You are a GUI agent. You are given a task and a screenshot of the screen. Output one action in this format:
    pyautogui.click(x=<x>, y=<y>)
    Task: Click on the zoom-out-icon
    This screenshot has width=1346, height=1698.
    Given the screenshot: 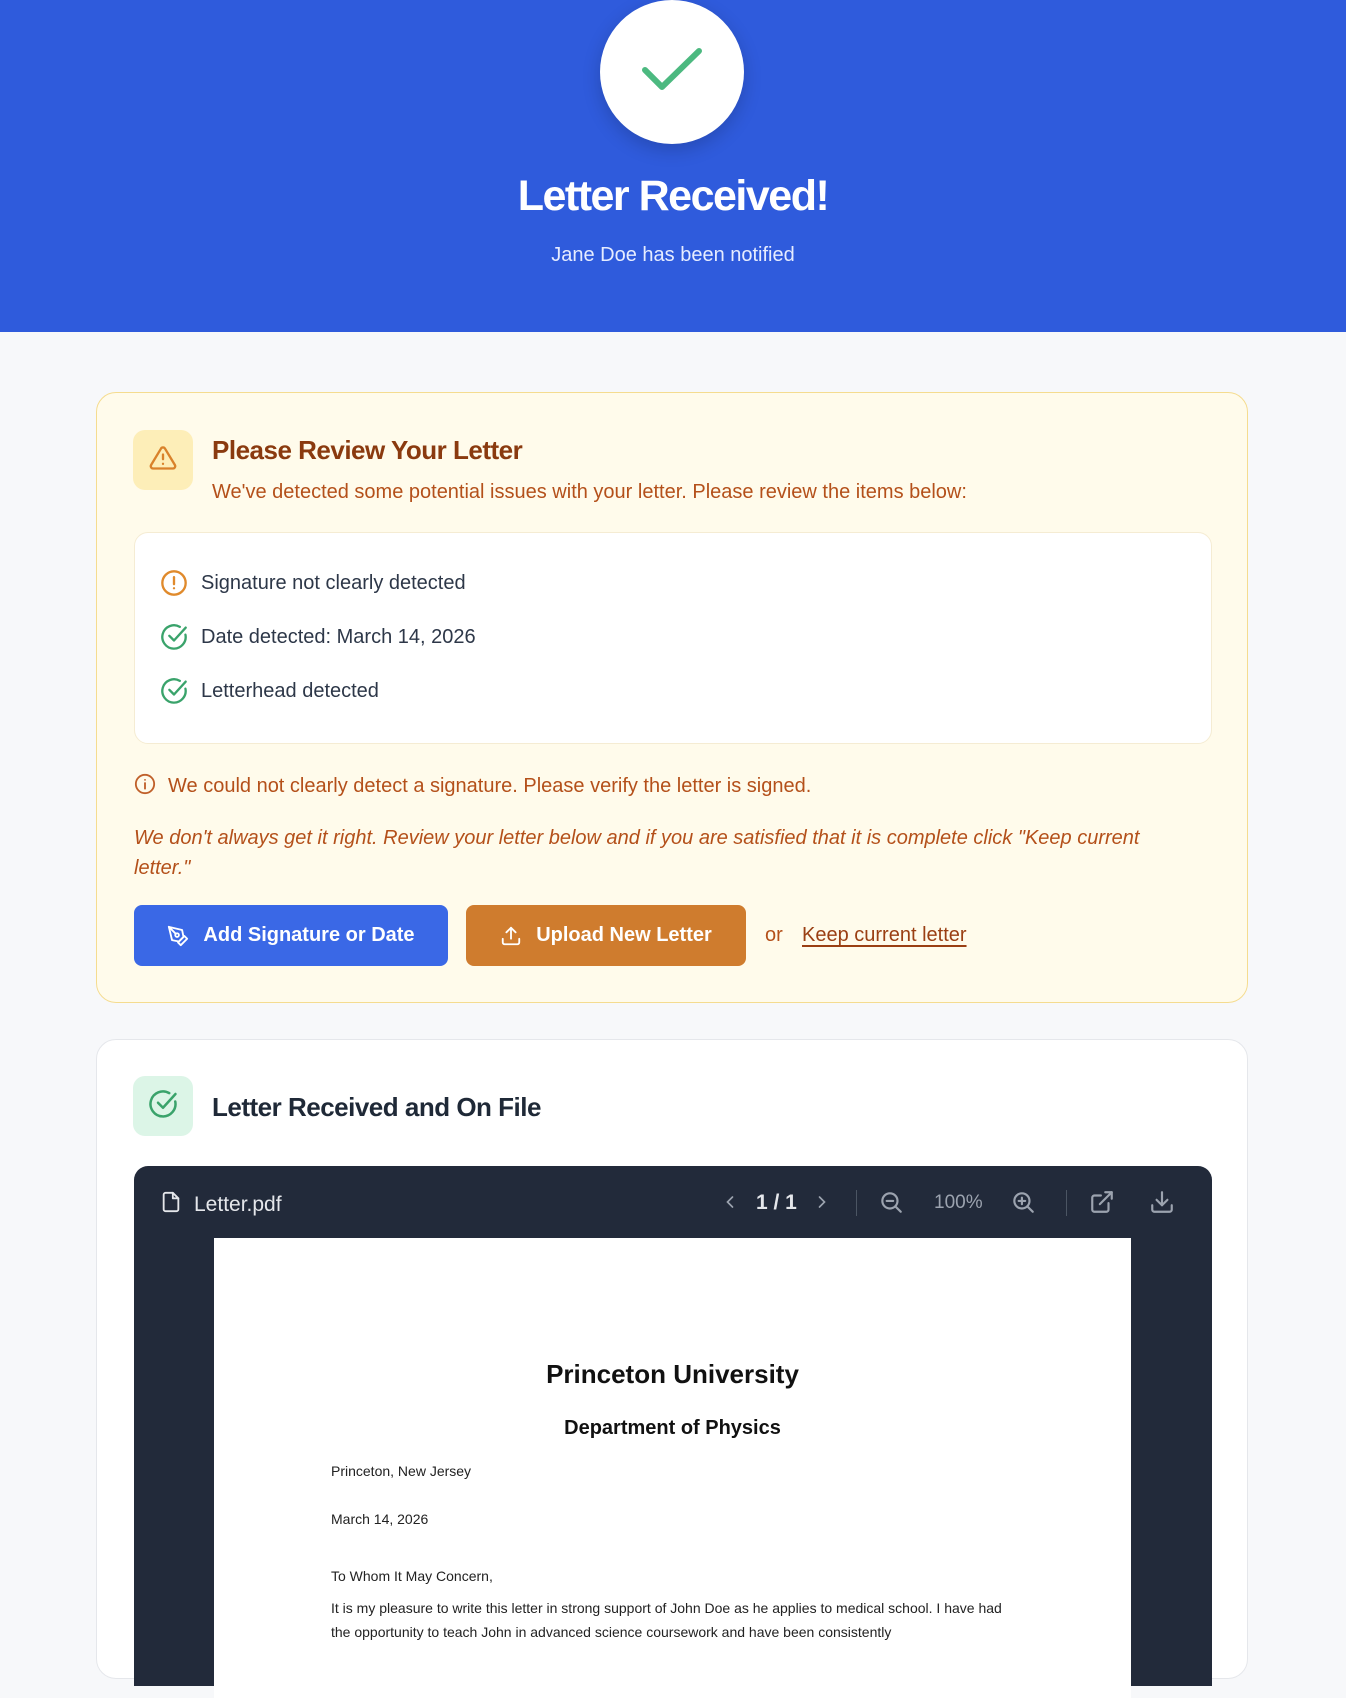 What is the action you would take?
    pyautogui.click(x=891, y=1204)
    